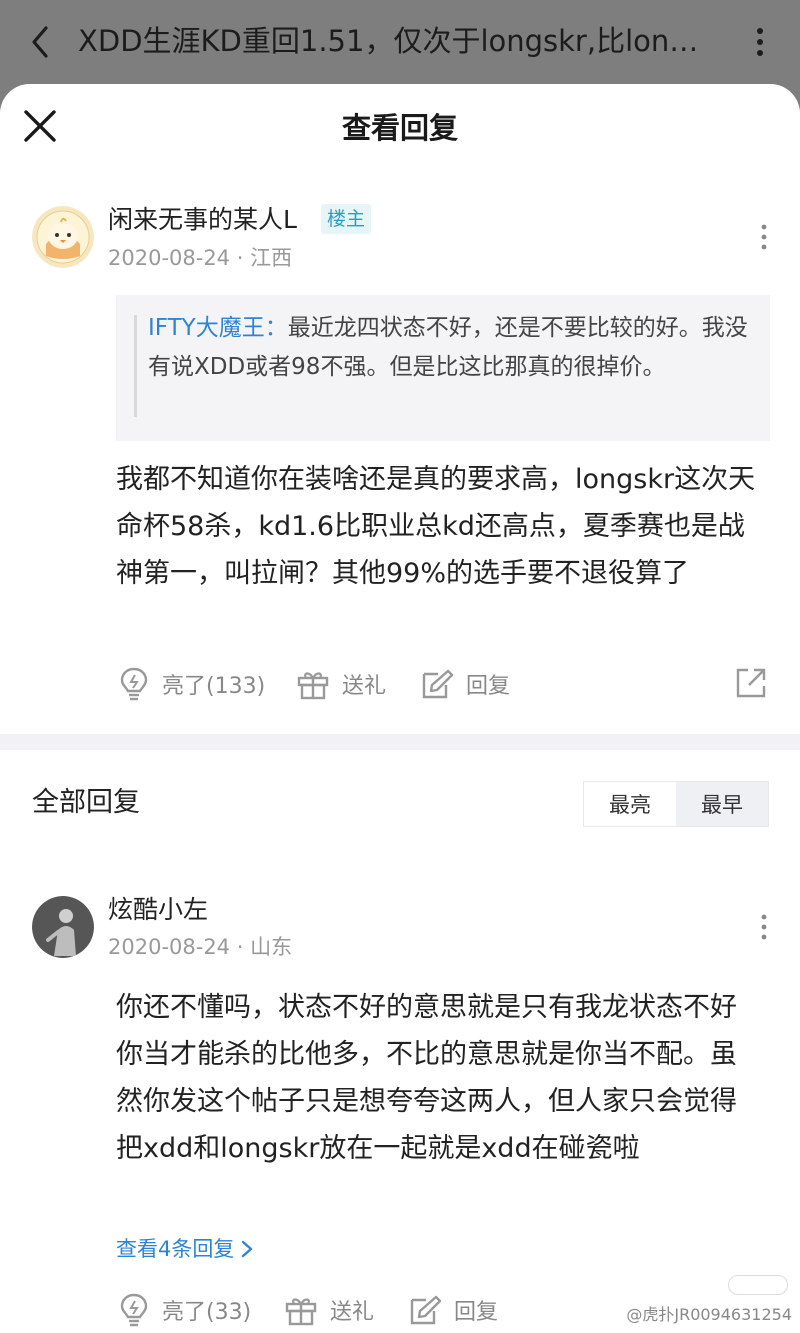 The height and width of the screenshot is (1333, 800). Describe the element at coordinates (200, 258) in the screenshot. I see `post-meta: 2020-08-24 · 江西` at that location.